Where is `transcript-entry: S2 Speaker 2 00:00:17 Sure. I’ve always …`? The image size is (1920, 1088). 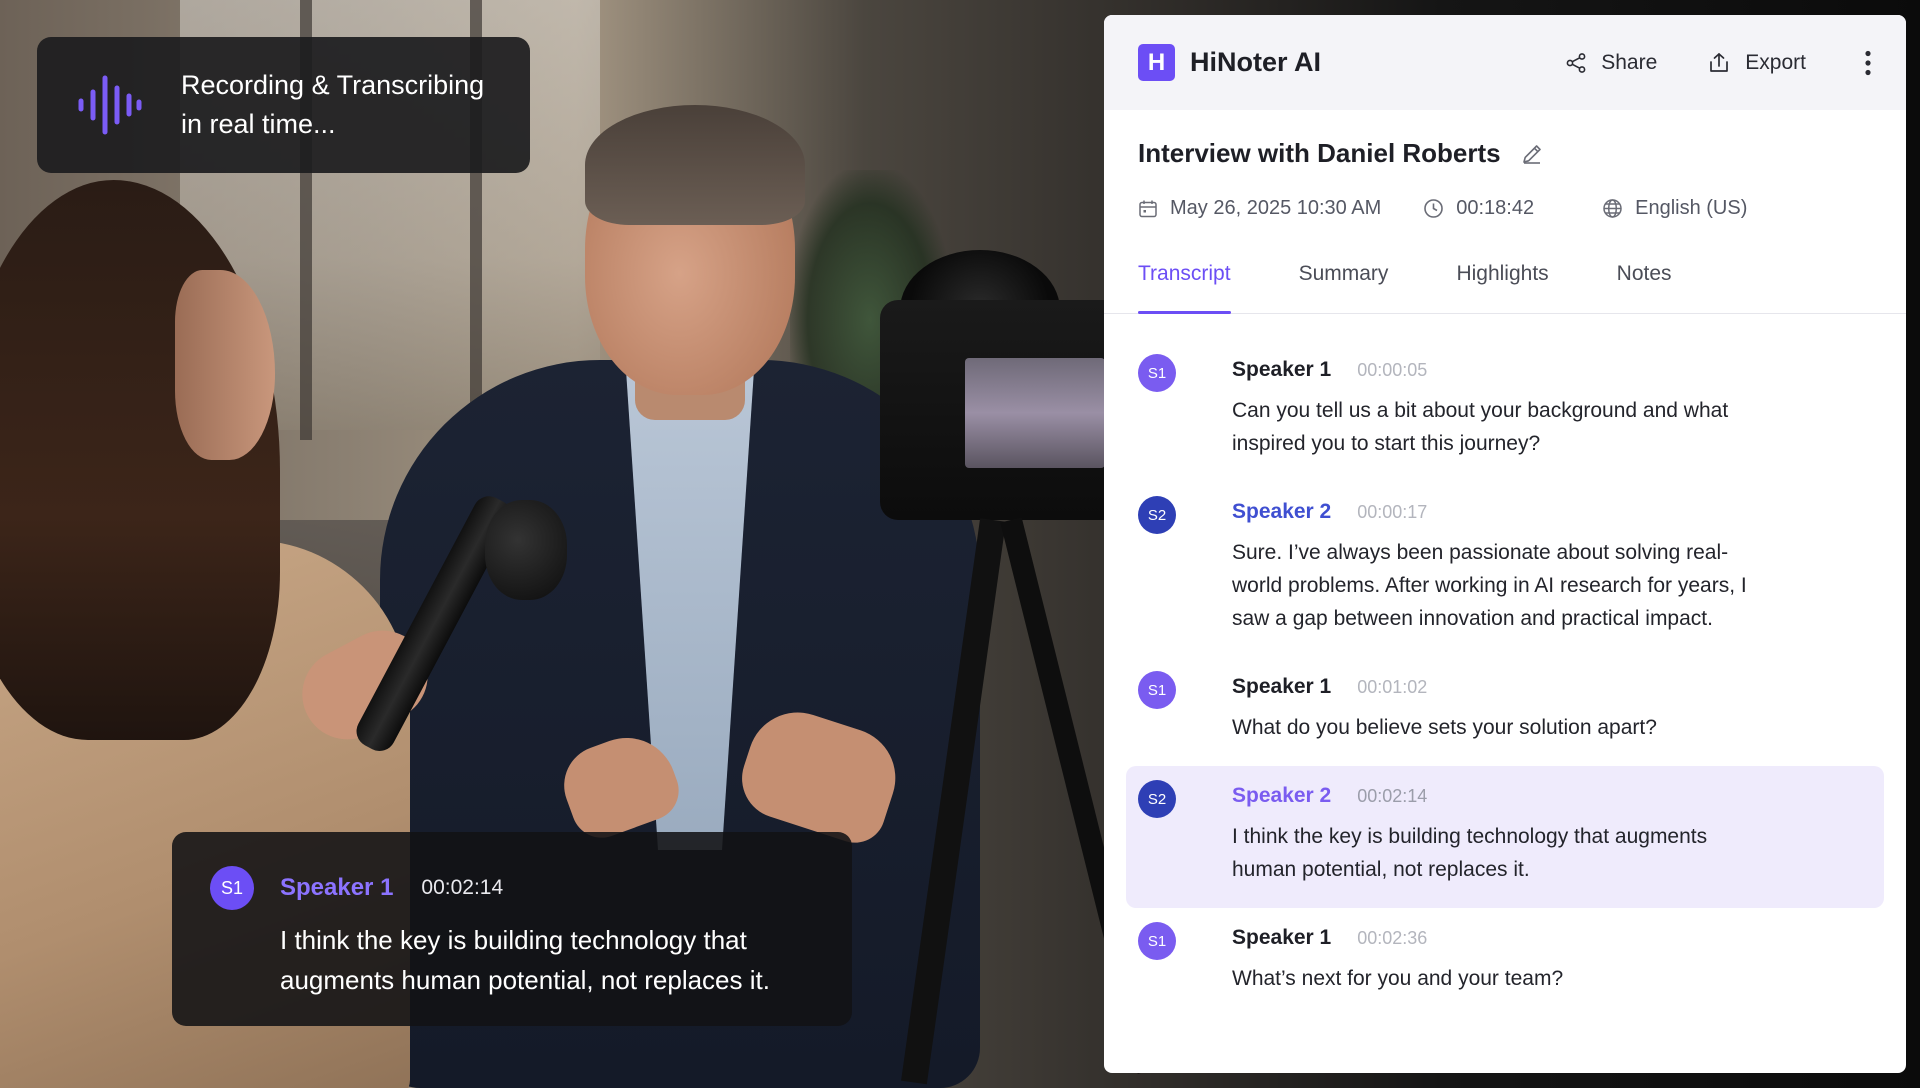
transcript-entry: S2 Speaker 2 00:00:17 Sure. I’ve always … is located at coordinates (1505, 569).